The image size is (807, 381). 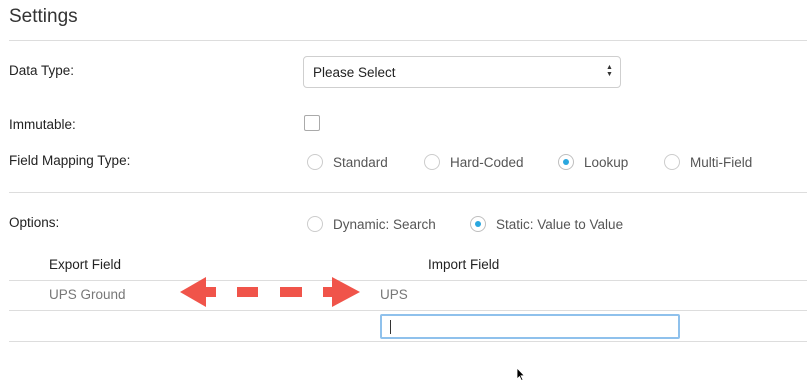 What do you see at coordinates (360, 162) in the screenshot?
I see `radio-standard-label: Standard` at bounding box center [360, 162].